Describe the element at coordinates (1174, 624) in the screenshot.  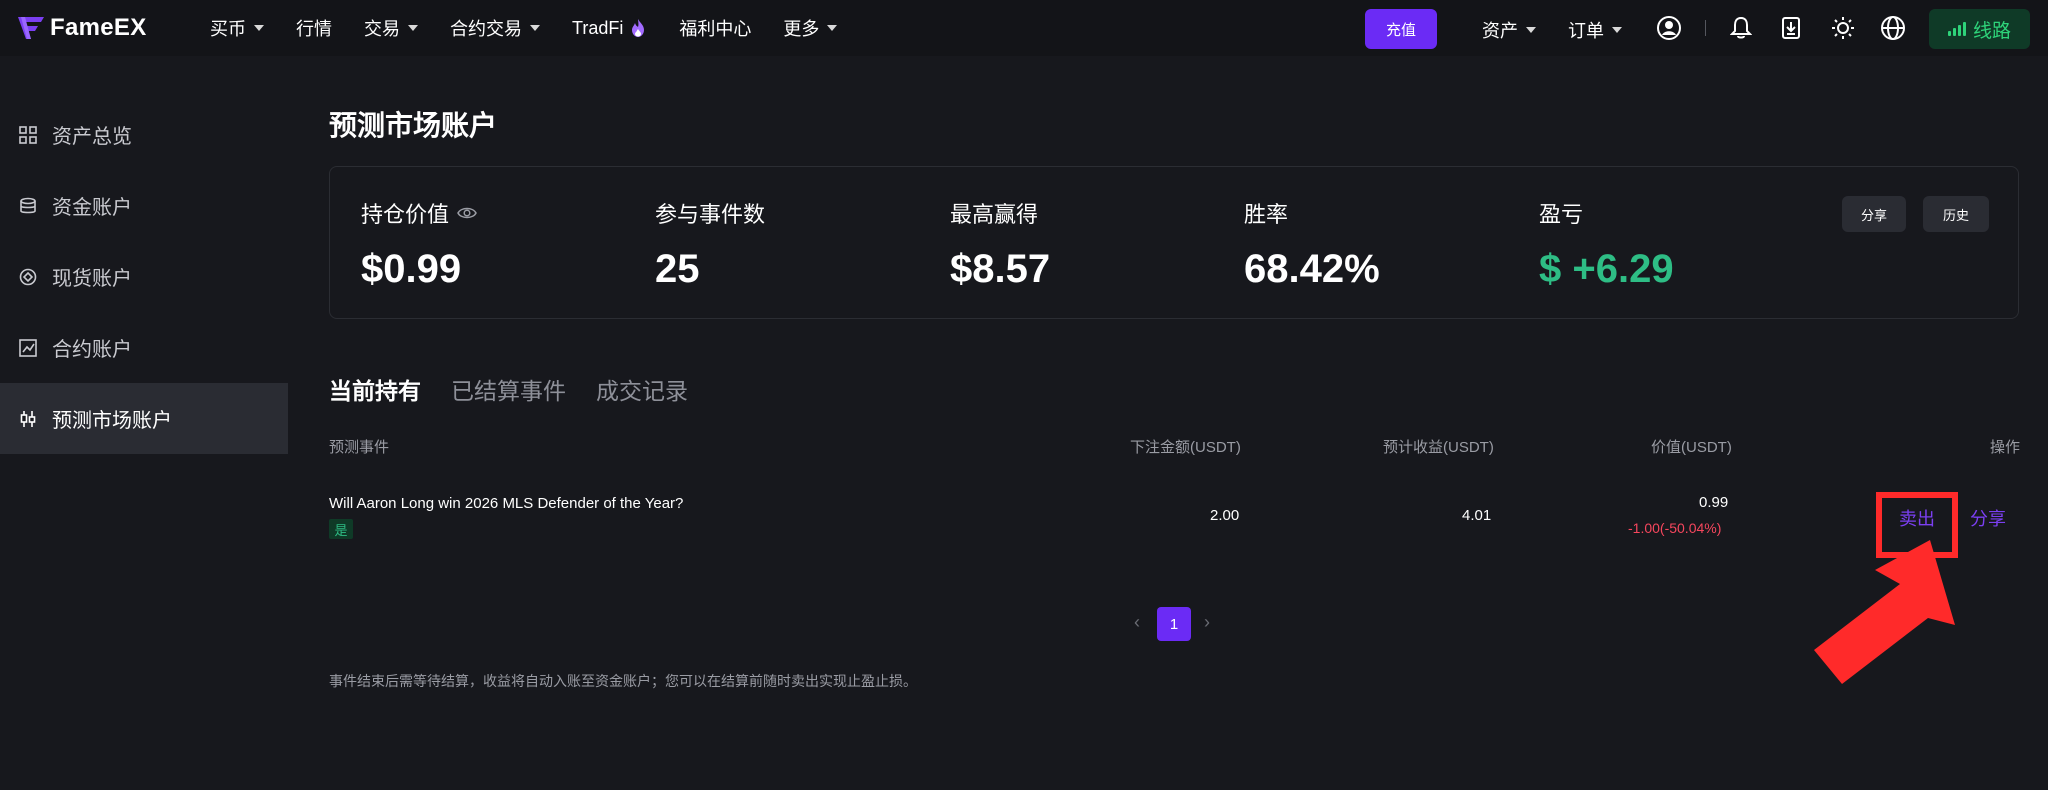
I see `page-number-button: 1` at that location.